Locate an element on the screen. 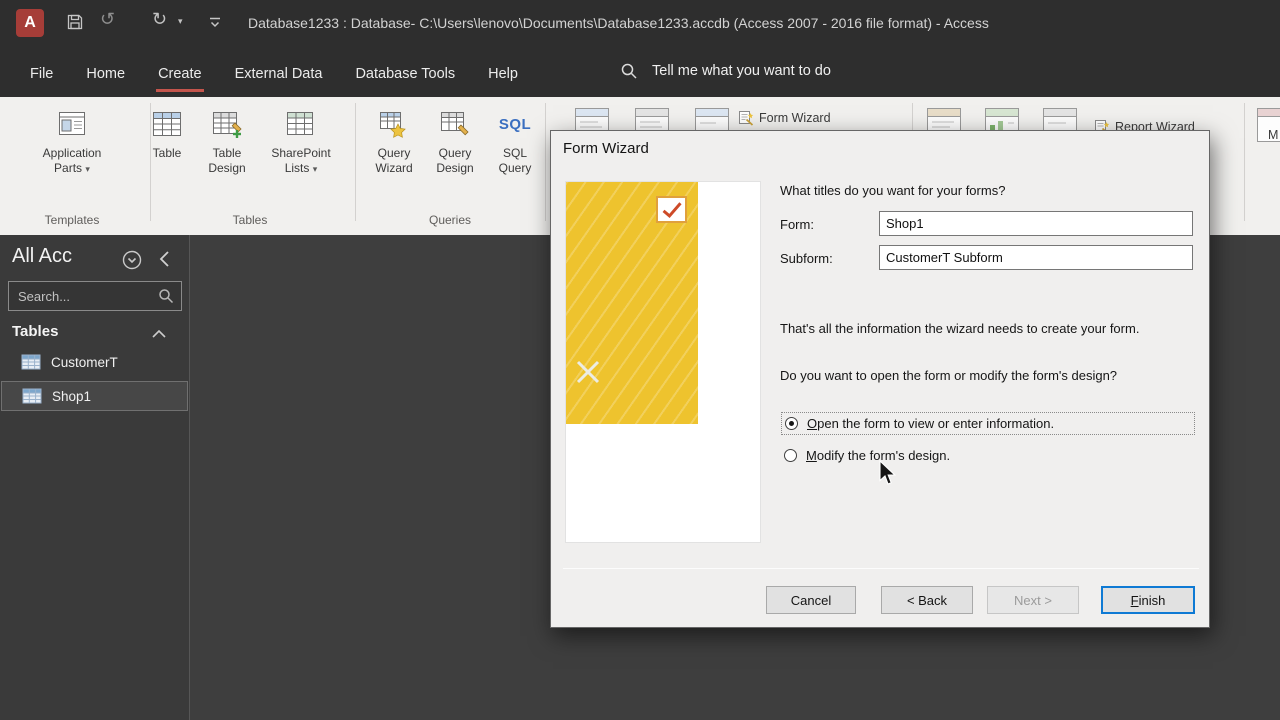  nav-pane-menu-icon is located at coordinates (132, 260).